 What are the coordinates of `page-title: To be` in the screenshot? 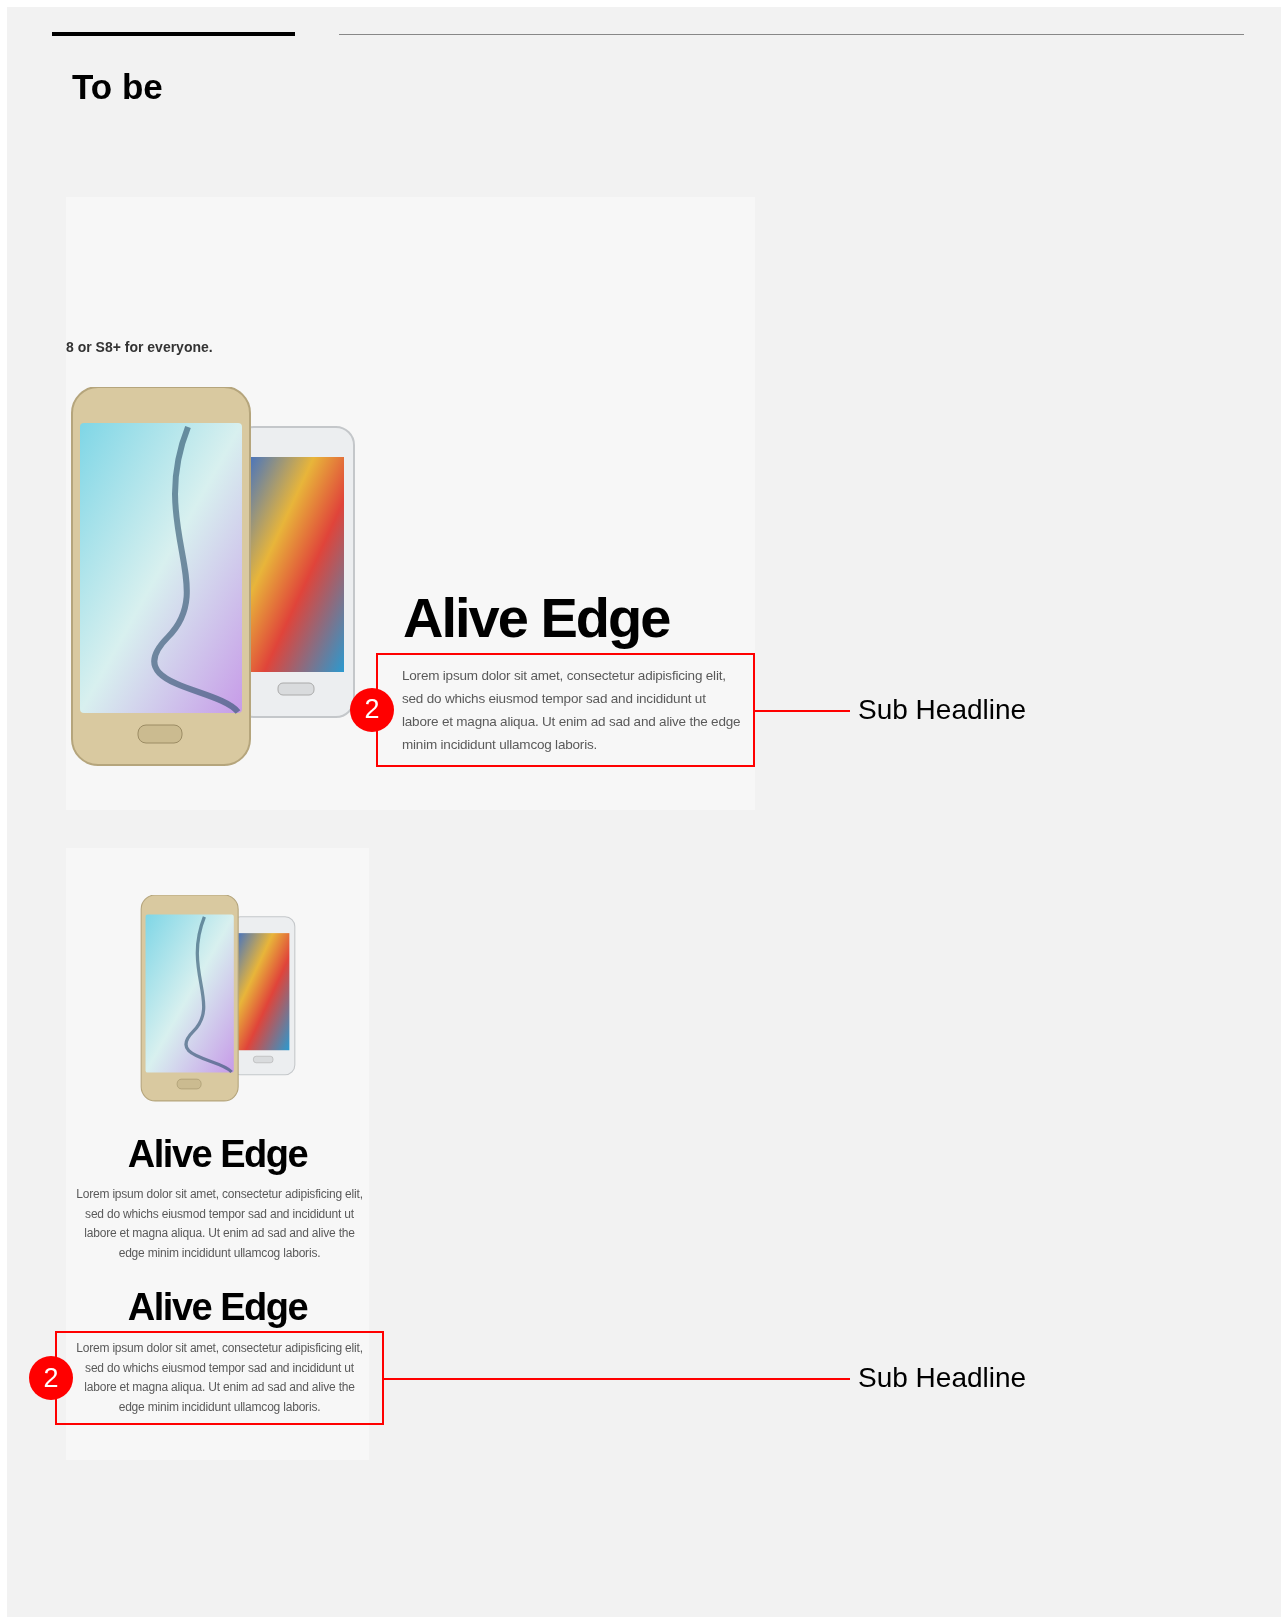 It's located at (117, 87).